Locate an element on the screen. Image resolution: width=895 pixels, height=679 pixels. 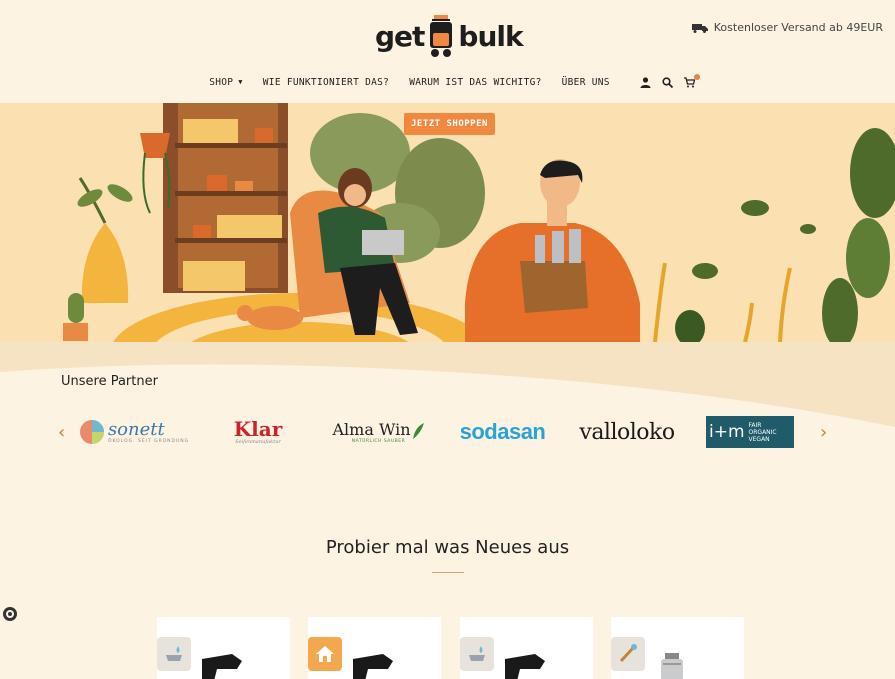
partner-logo-im: i+m FAIR ORGANIC VEGAN is located at coordinates (750, 432).